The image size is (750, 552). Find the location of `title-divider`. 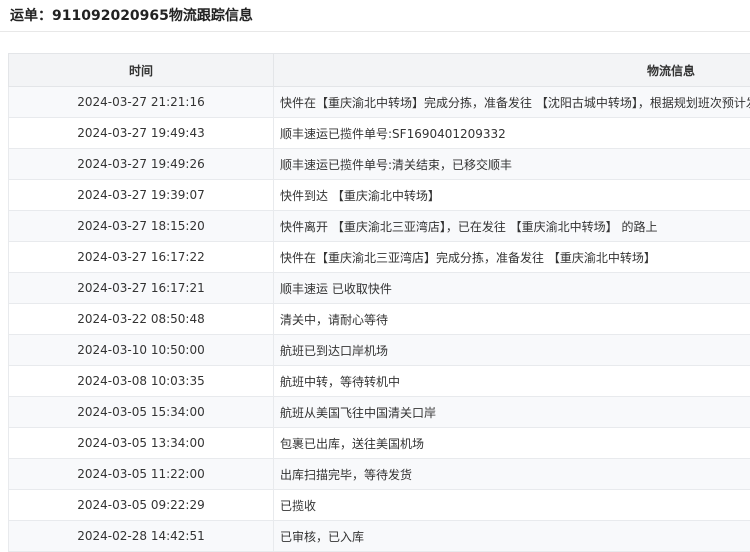

title-divider is located at coordinates (375, 31).